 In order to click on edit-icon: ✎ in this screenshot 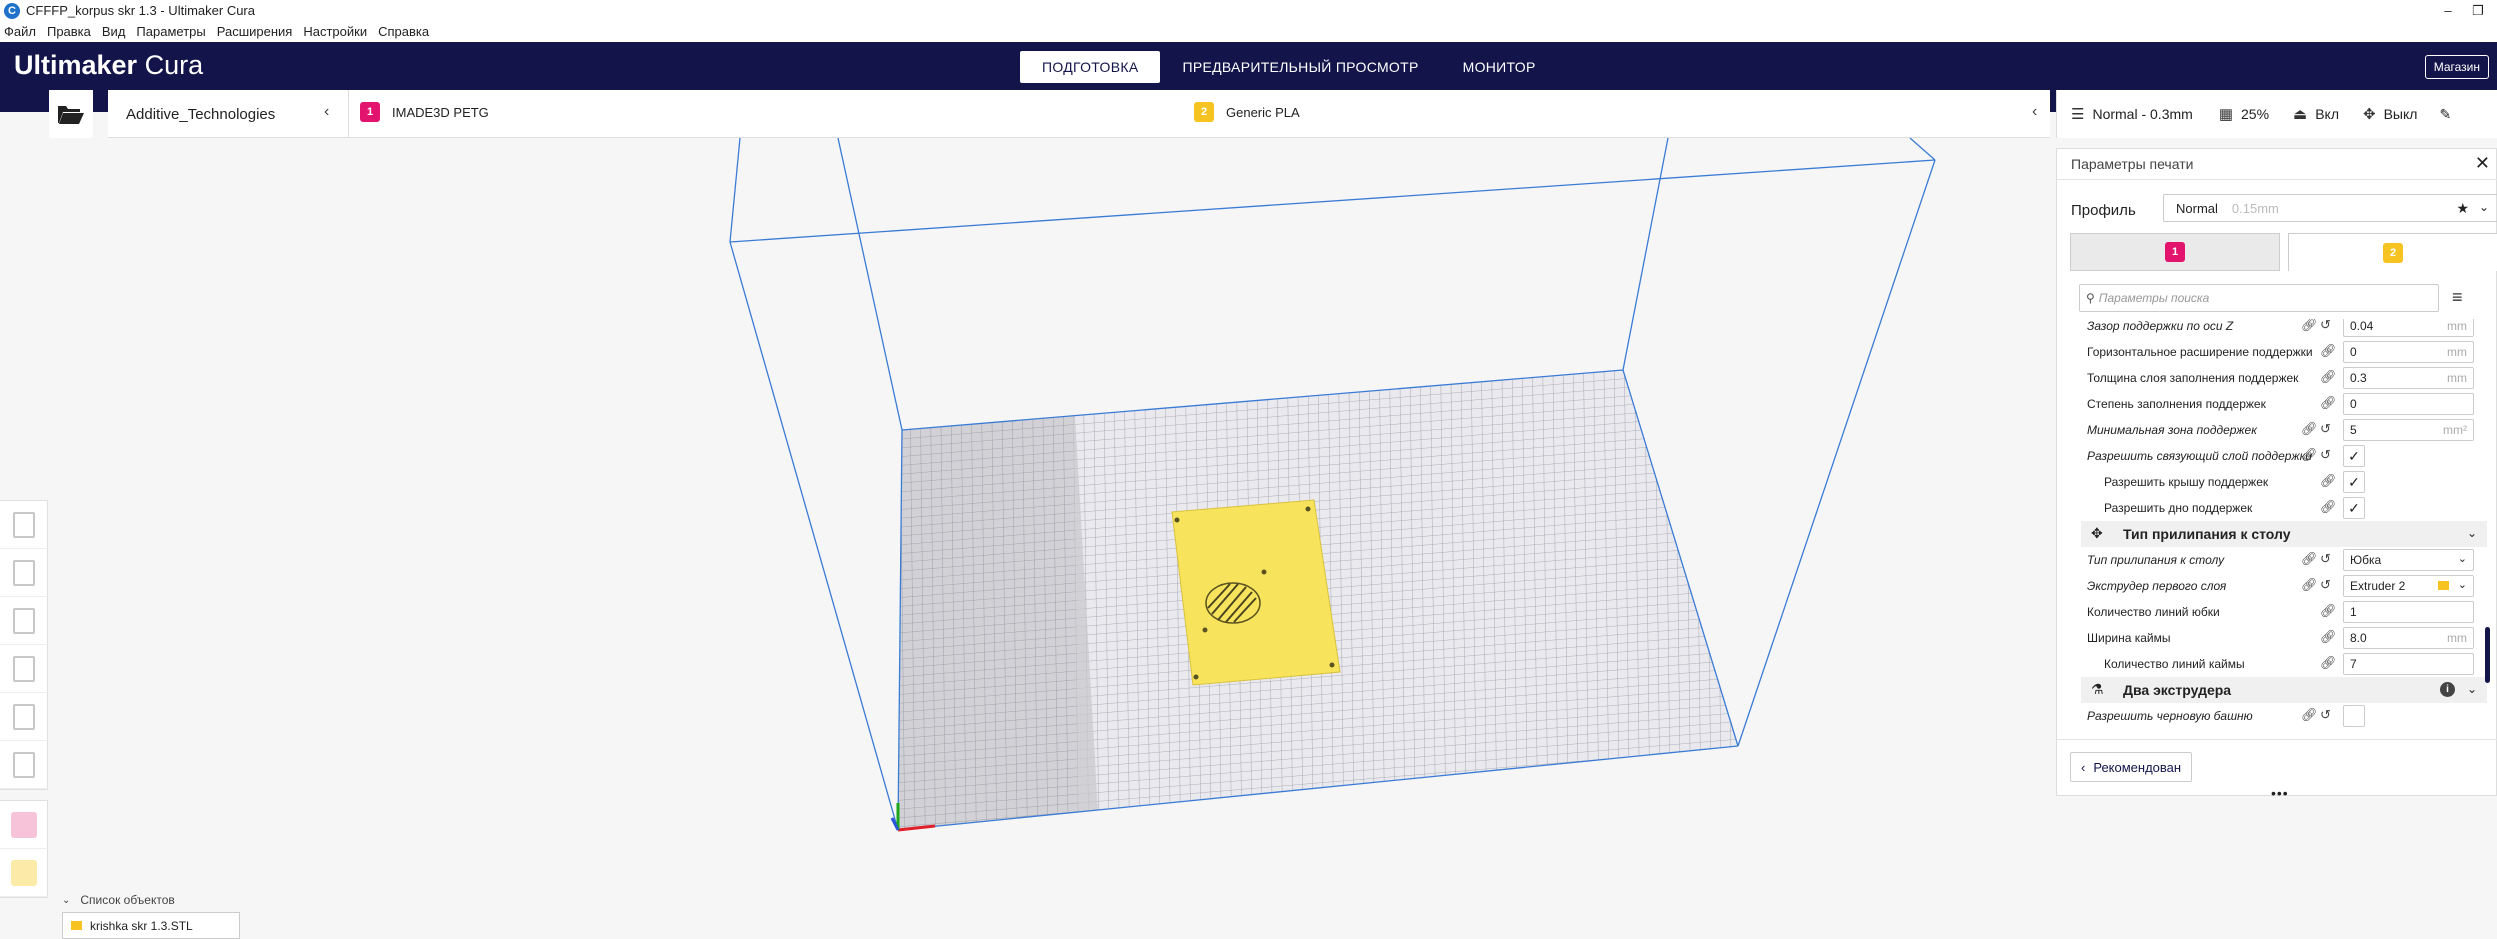, I will do `click(2445, 114)`.